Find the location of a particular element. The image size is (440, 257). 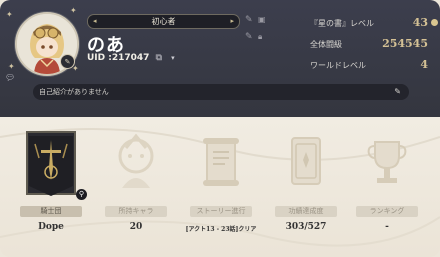

tile-story: ストーリー進行 [アクト13 - 23話]クリア is located at coordinates (221, 180).